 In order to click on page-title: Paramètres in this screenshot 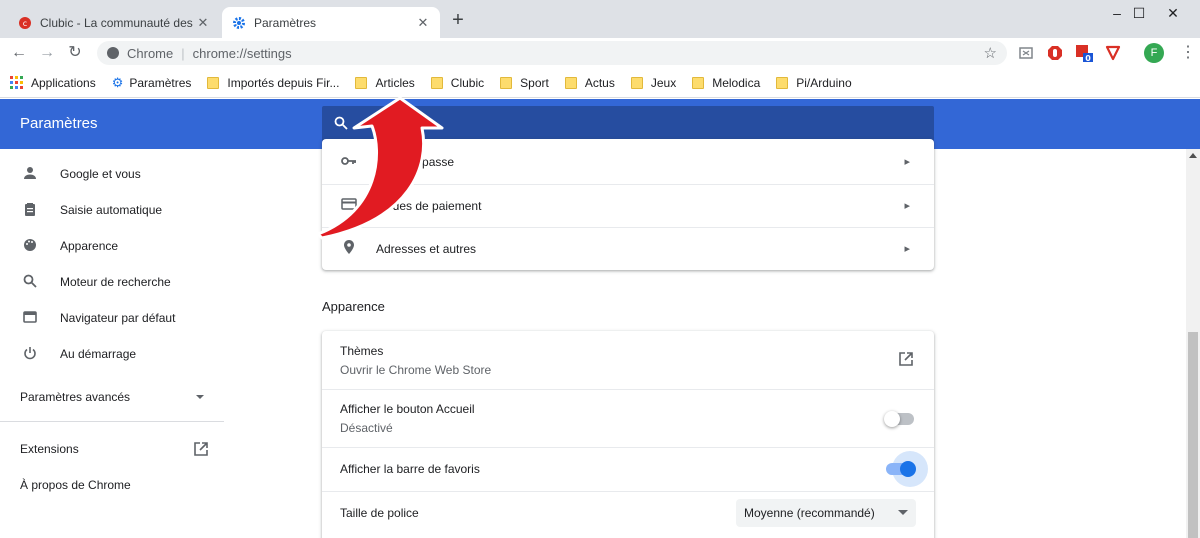, I will do `click(59, 123)`.